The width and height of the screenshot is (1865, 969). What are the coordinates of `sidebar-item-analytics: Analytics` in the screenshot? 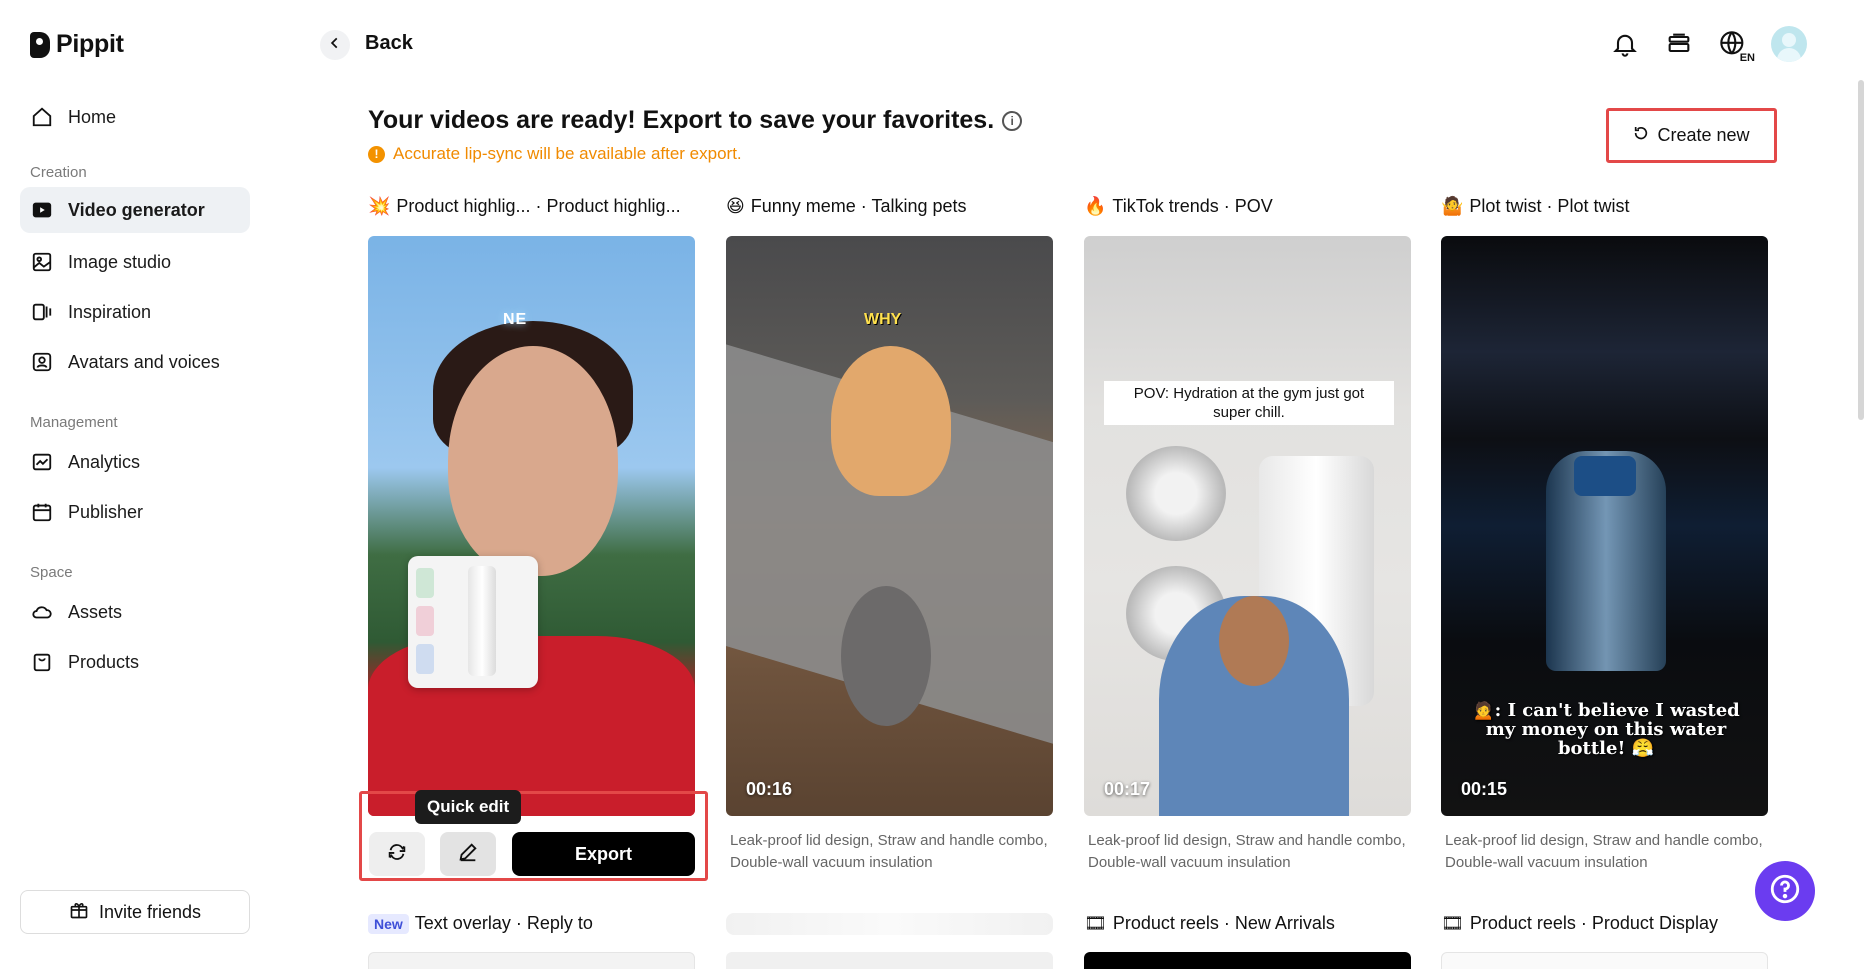 It's located at (135, 462).